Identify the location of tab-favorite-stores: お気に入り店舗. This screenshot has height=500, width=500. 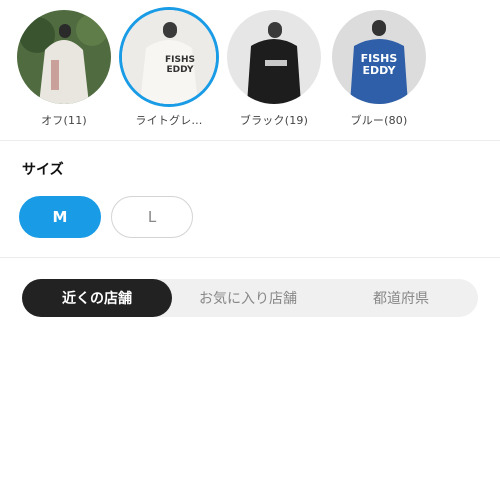
(248, 298).